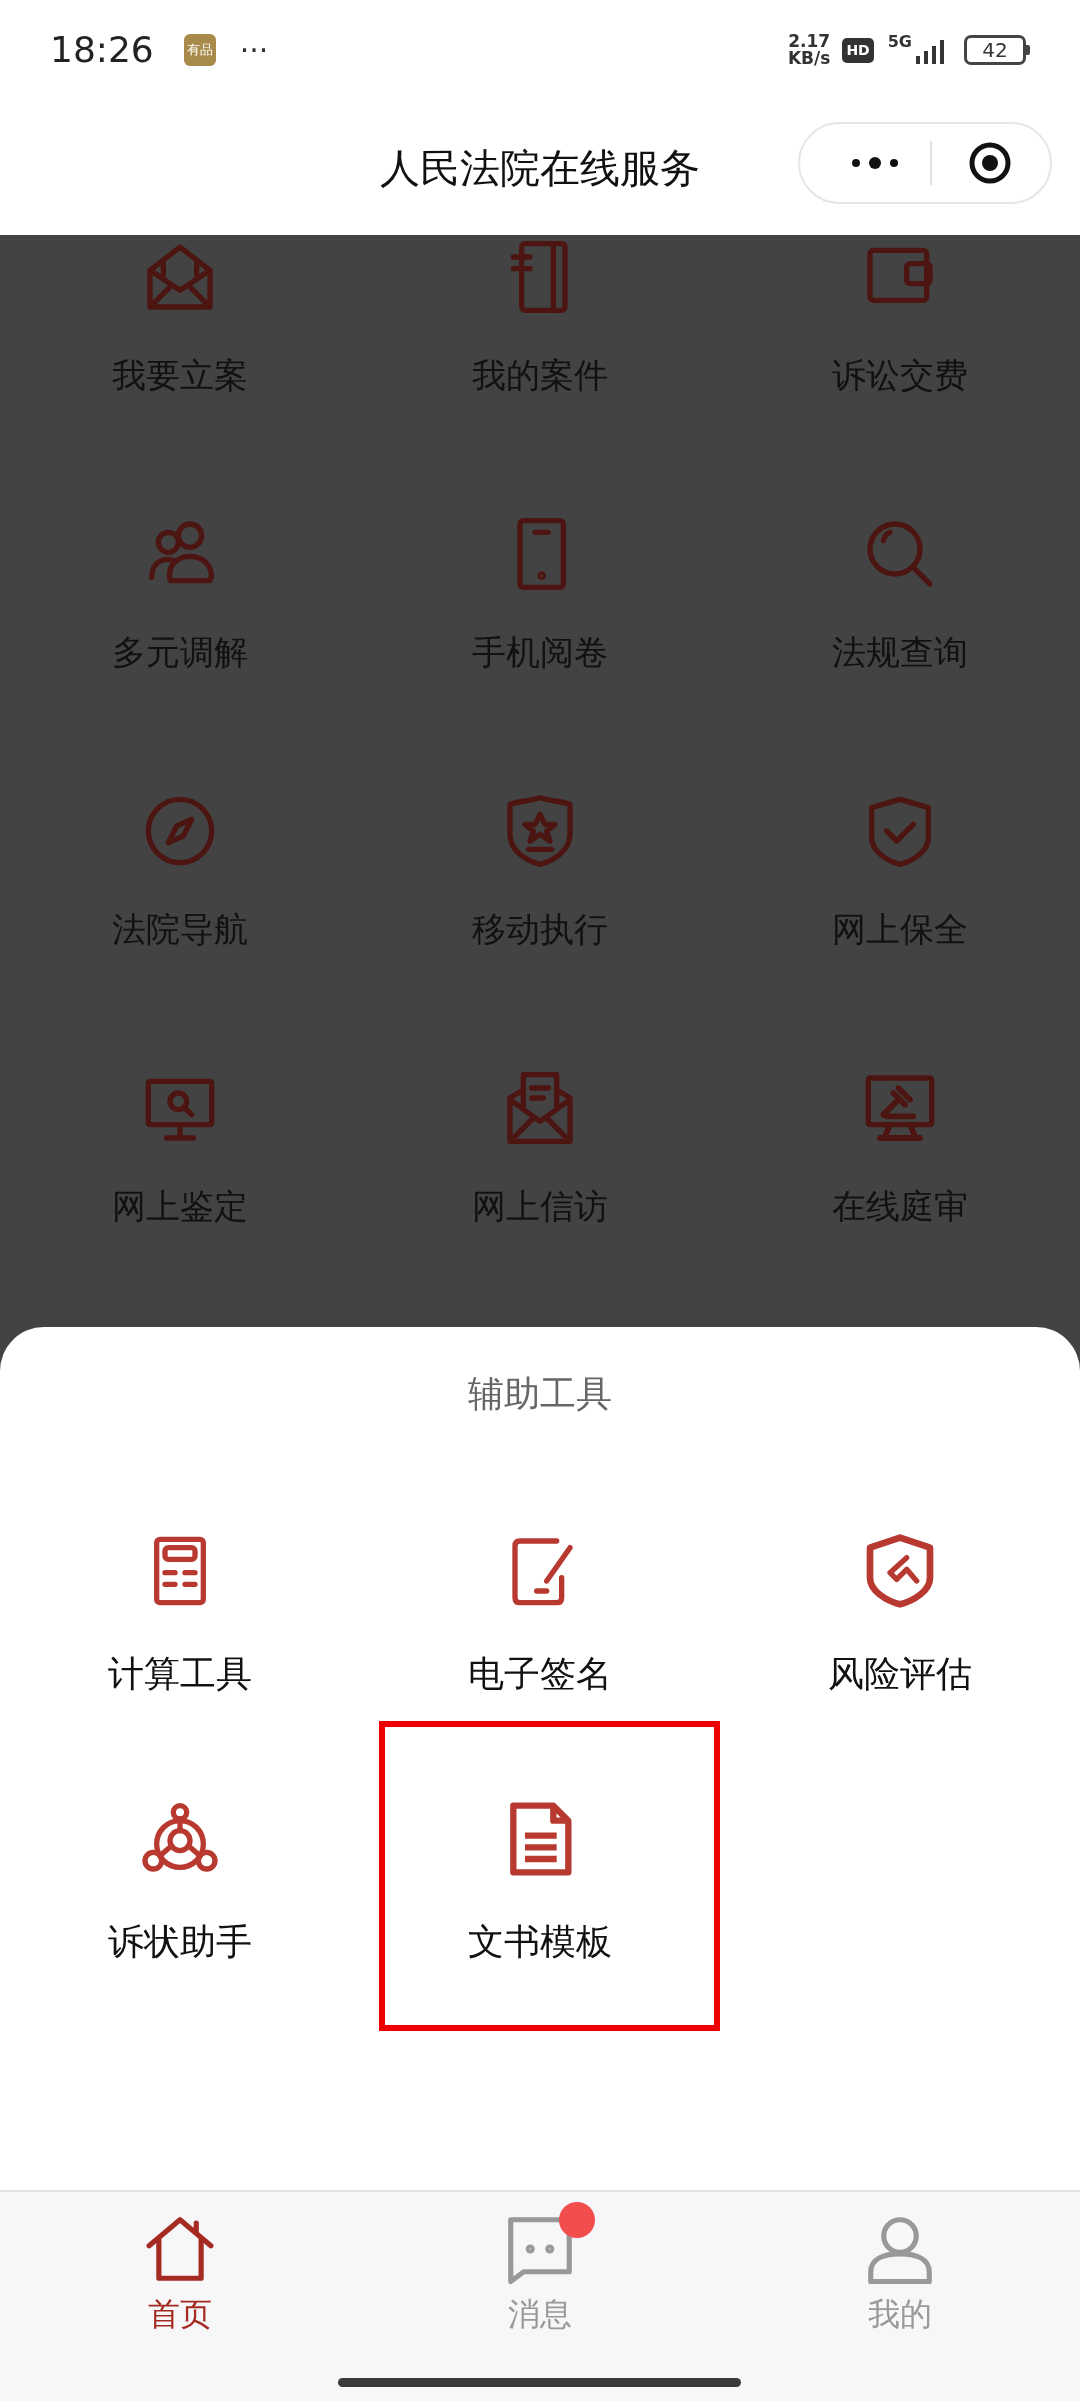 The height and width of the screenshot is (2401, 1080). What do you see at coordinates (900, 1613) in the screenshot?
I see `tool-button: 风险评估` at bounding box center [900, 1613].